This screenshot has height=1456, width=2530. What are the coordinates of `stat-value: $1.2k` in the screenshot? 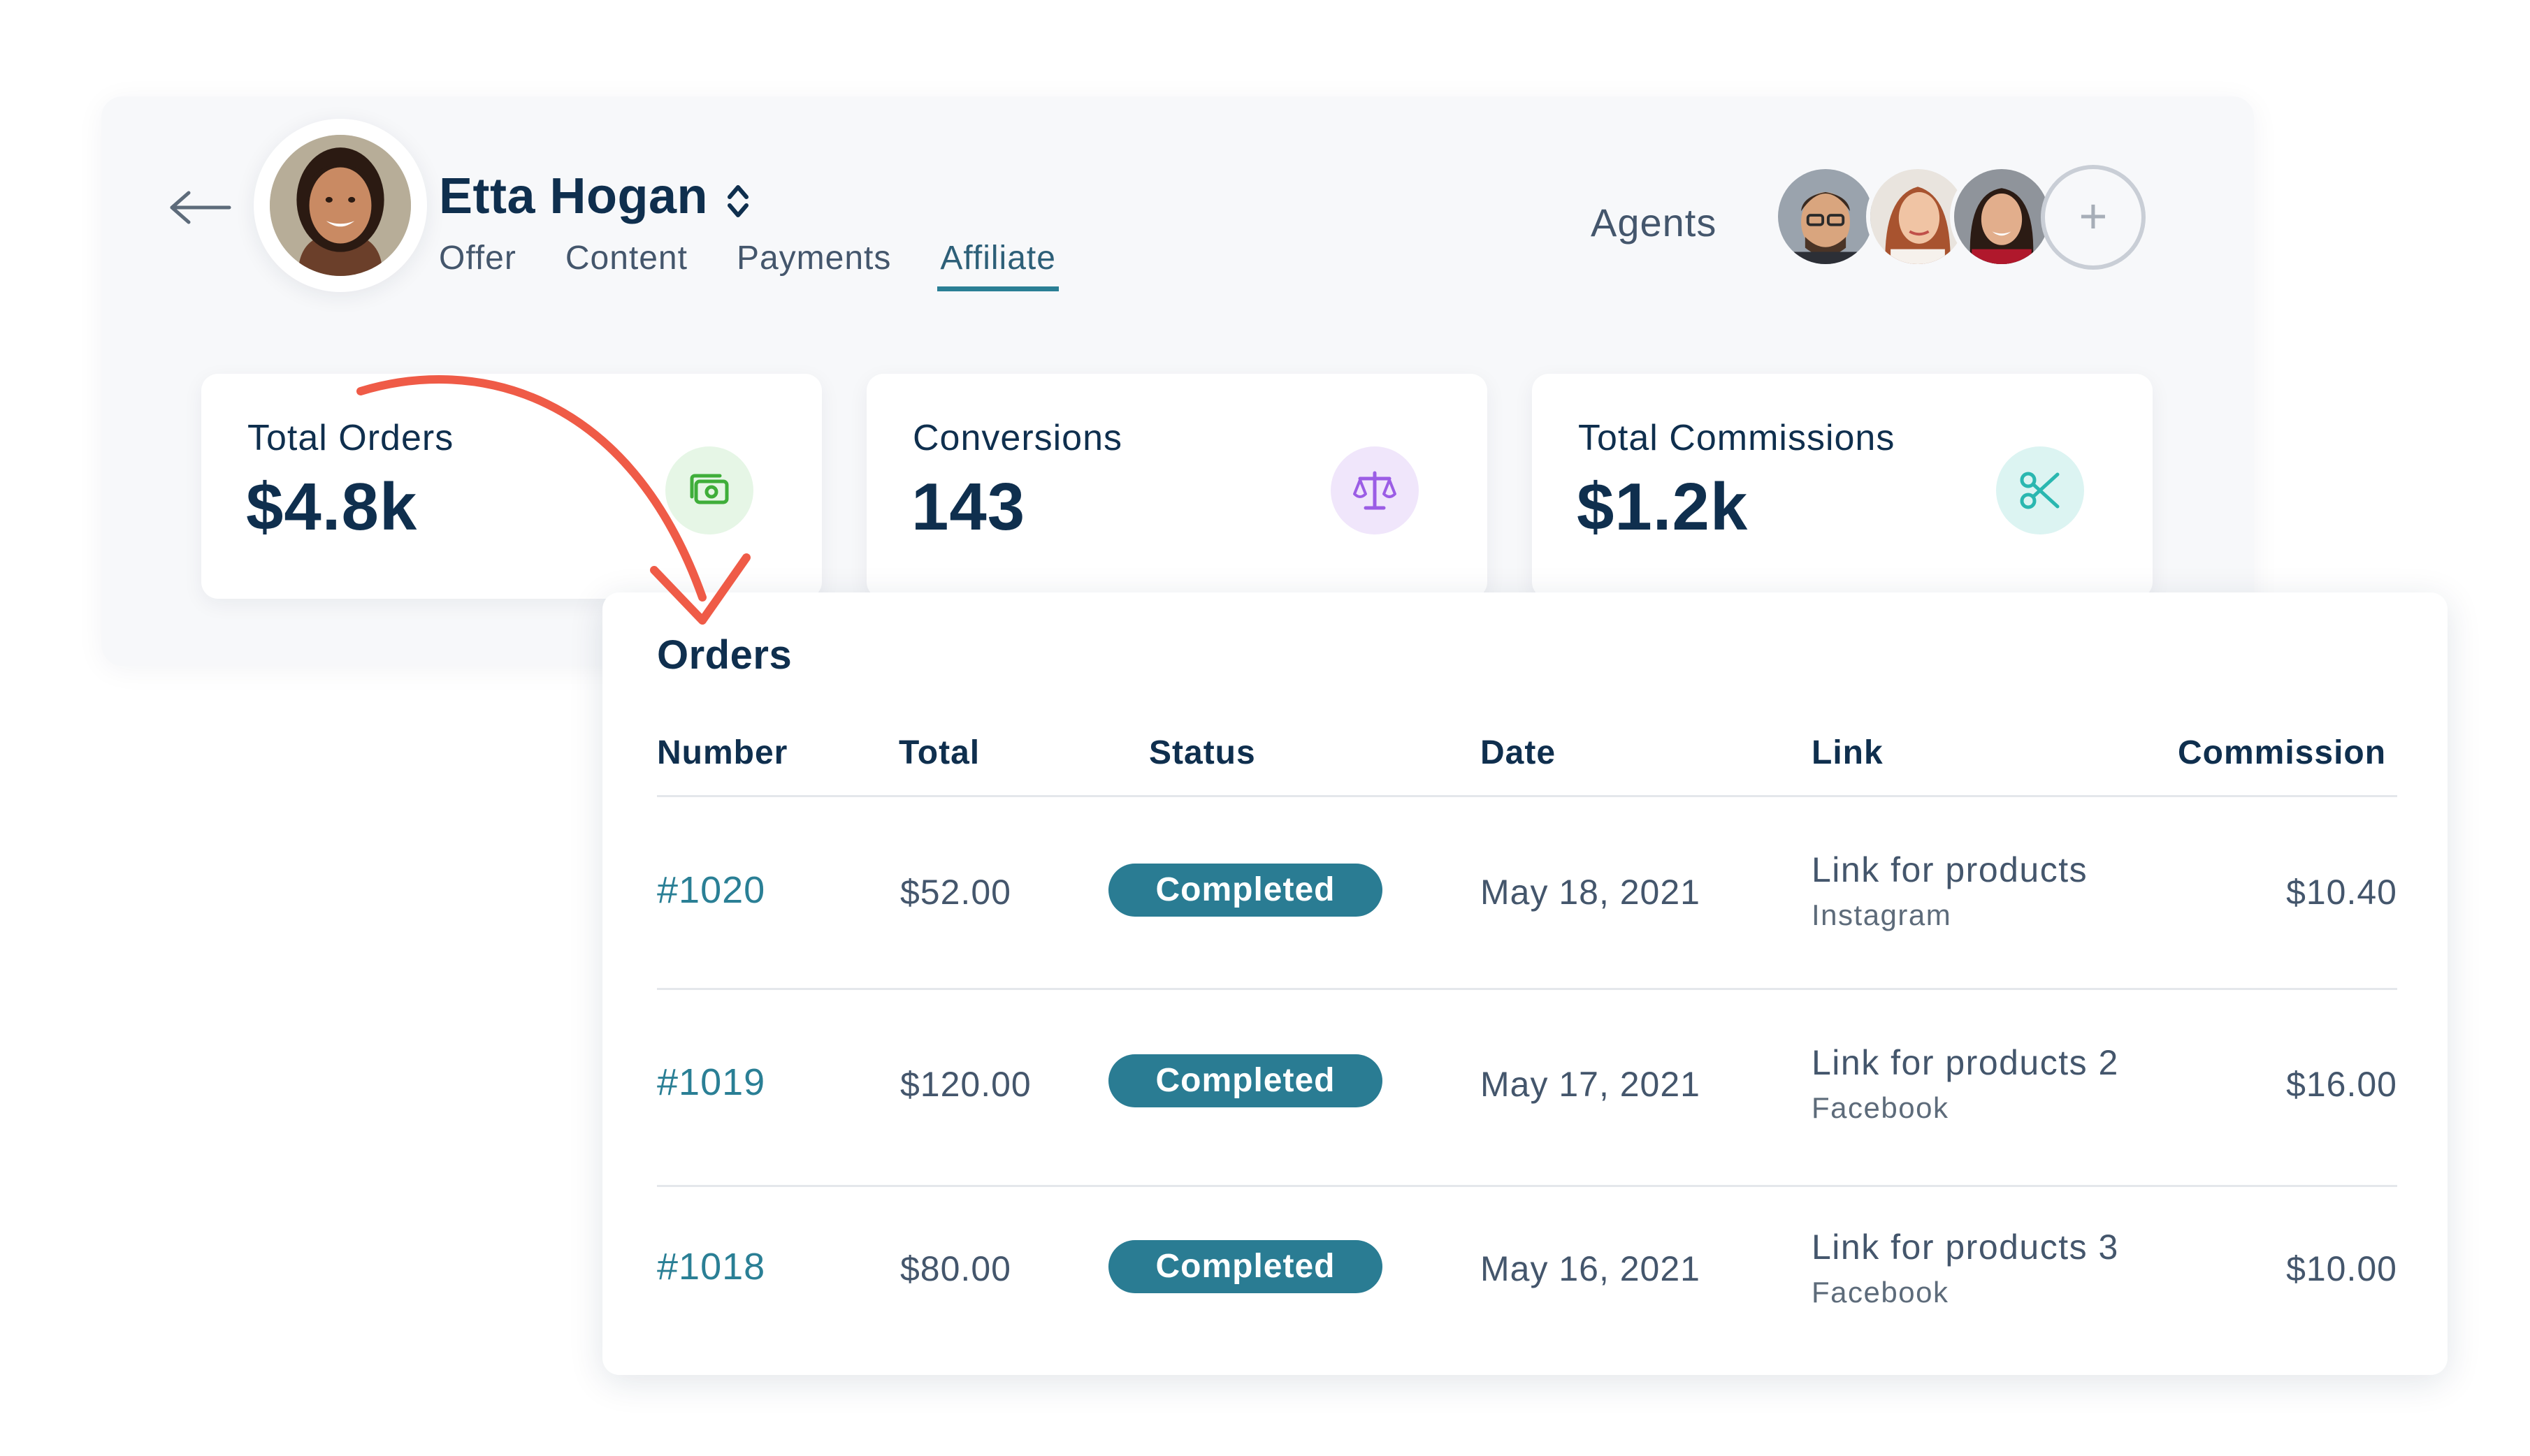 It's located at (1663, 506).